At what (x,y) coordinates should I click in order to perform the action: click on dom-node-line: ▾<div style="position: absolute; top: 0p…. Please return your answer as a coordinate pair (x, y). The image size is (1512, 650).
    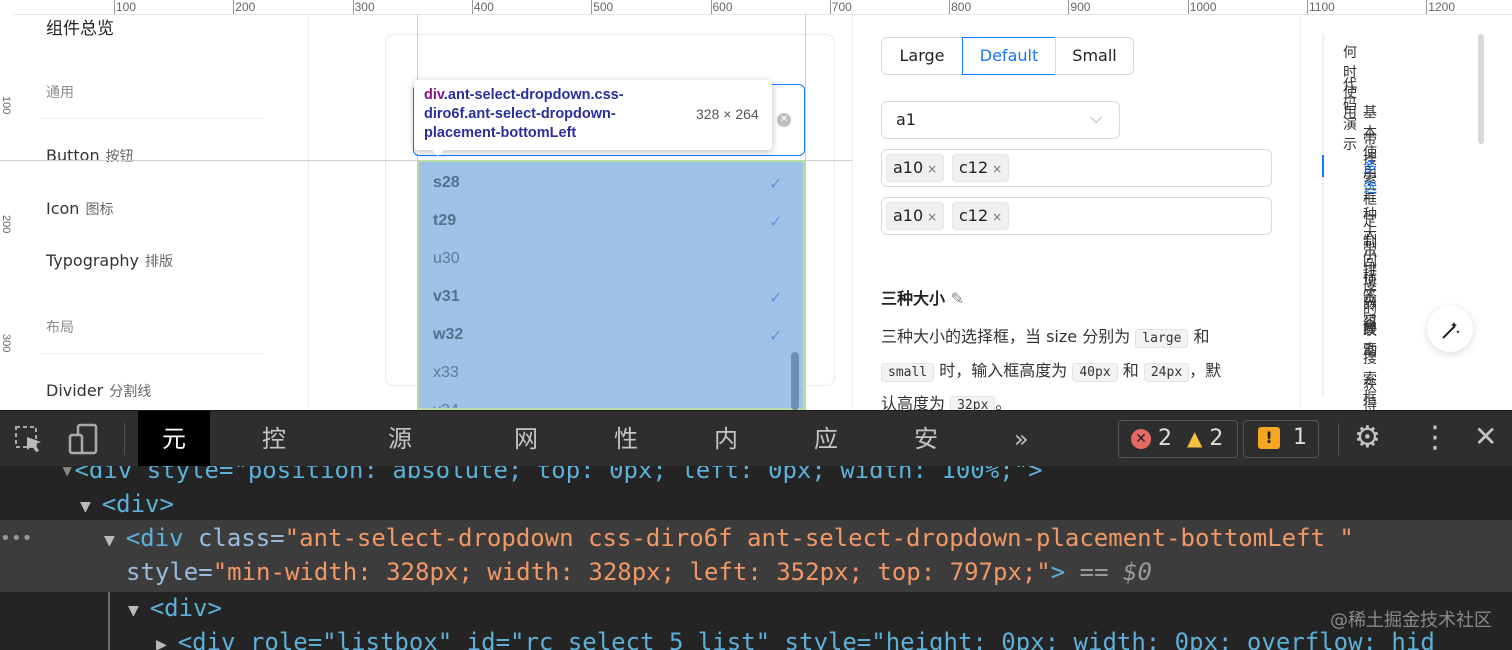
    Looking at the image, I should click on (551, 475).